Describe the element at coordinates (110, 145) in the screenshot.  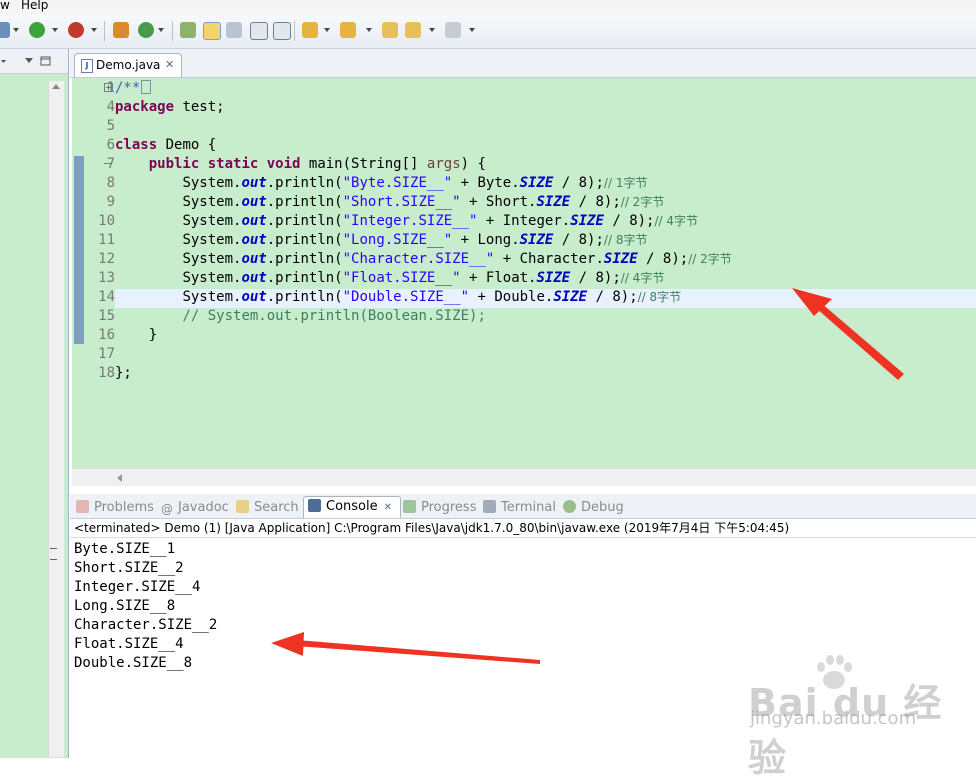
I see `line-number: 6` at that location.